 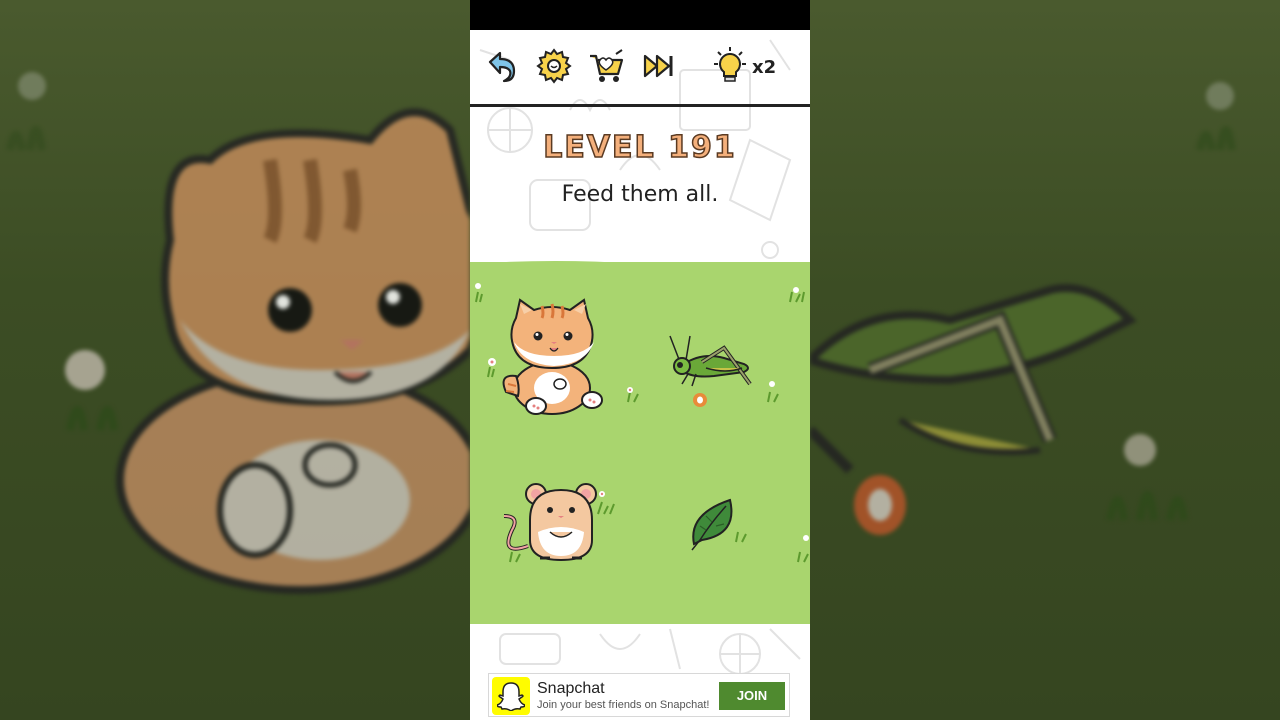 What do you see at coordinates (550, 522) in the screenshot?
I see `mouse-character` at bounding box center [550, 522].